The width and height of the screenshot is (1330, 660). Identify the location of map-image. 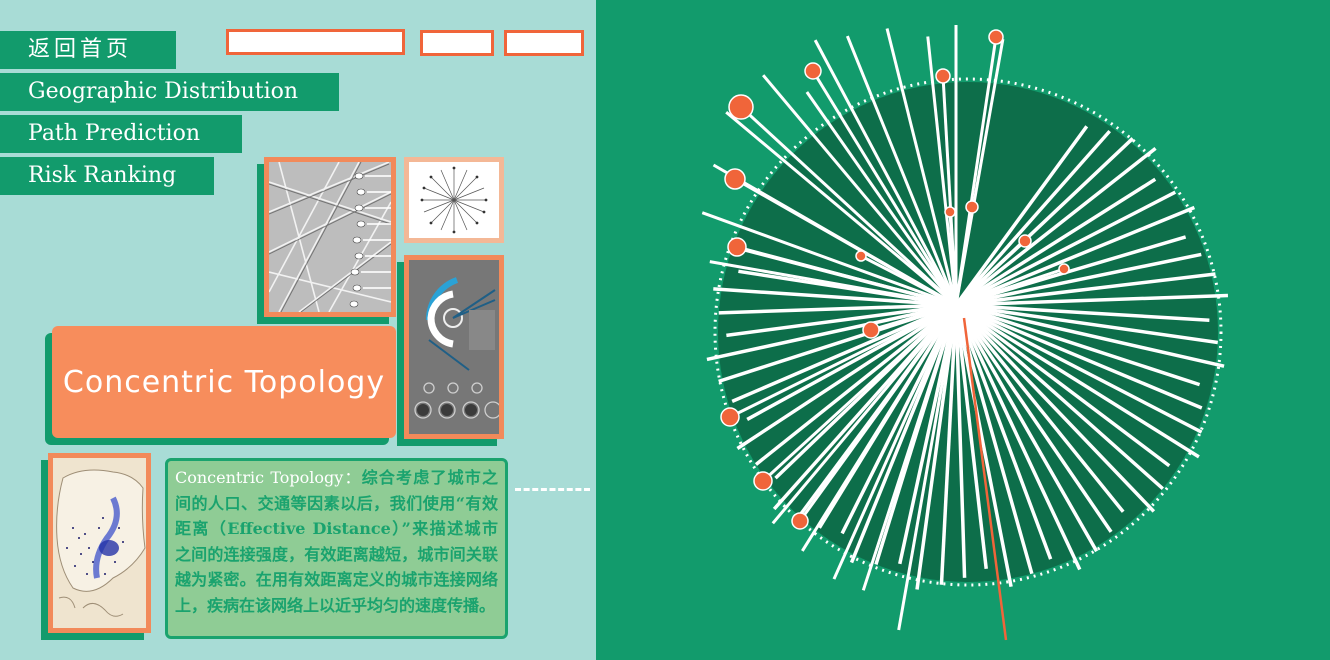
(99, 543).